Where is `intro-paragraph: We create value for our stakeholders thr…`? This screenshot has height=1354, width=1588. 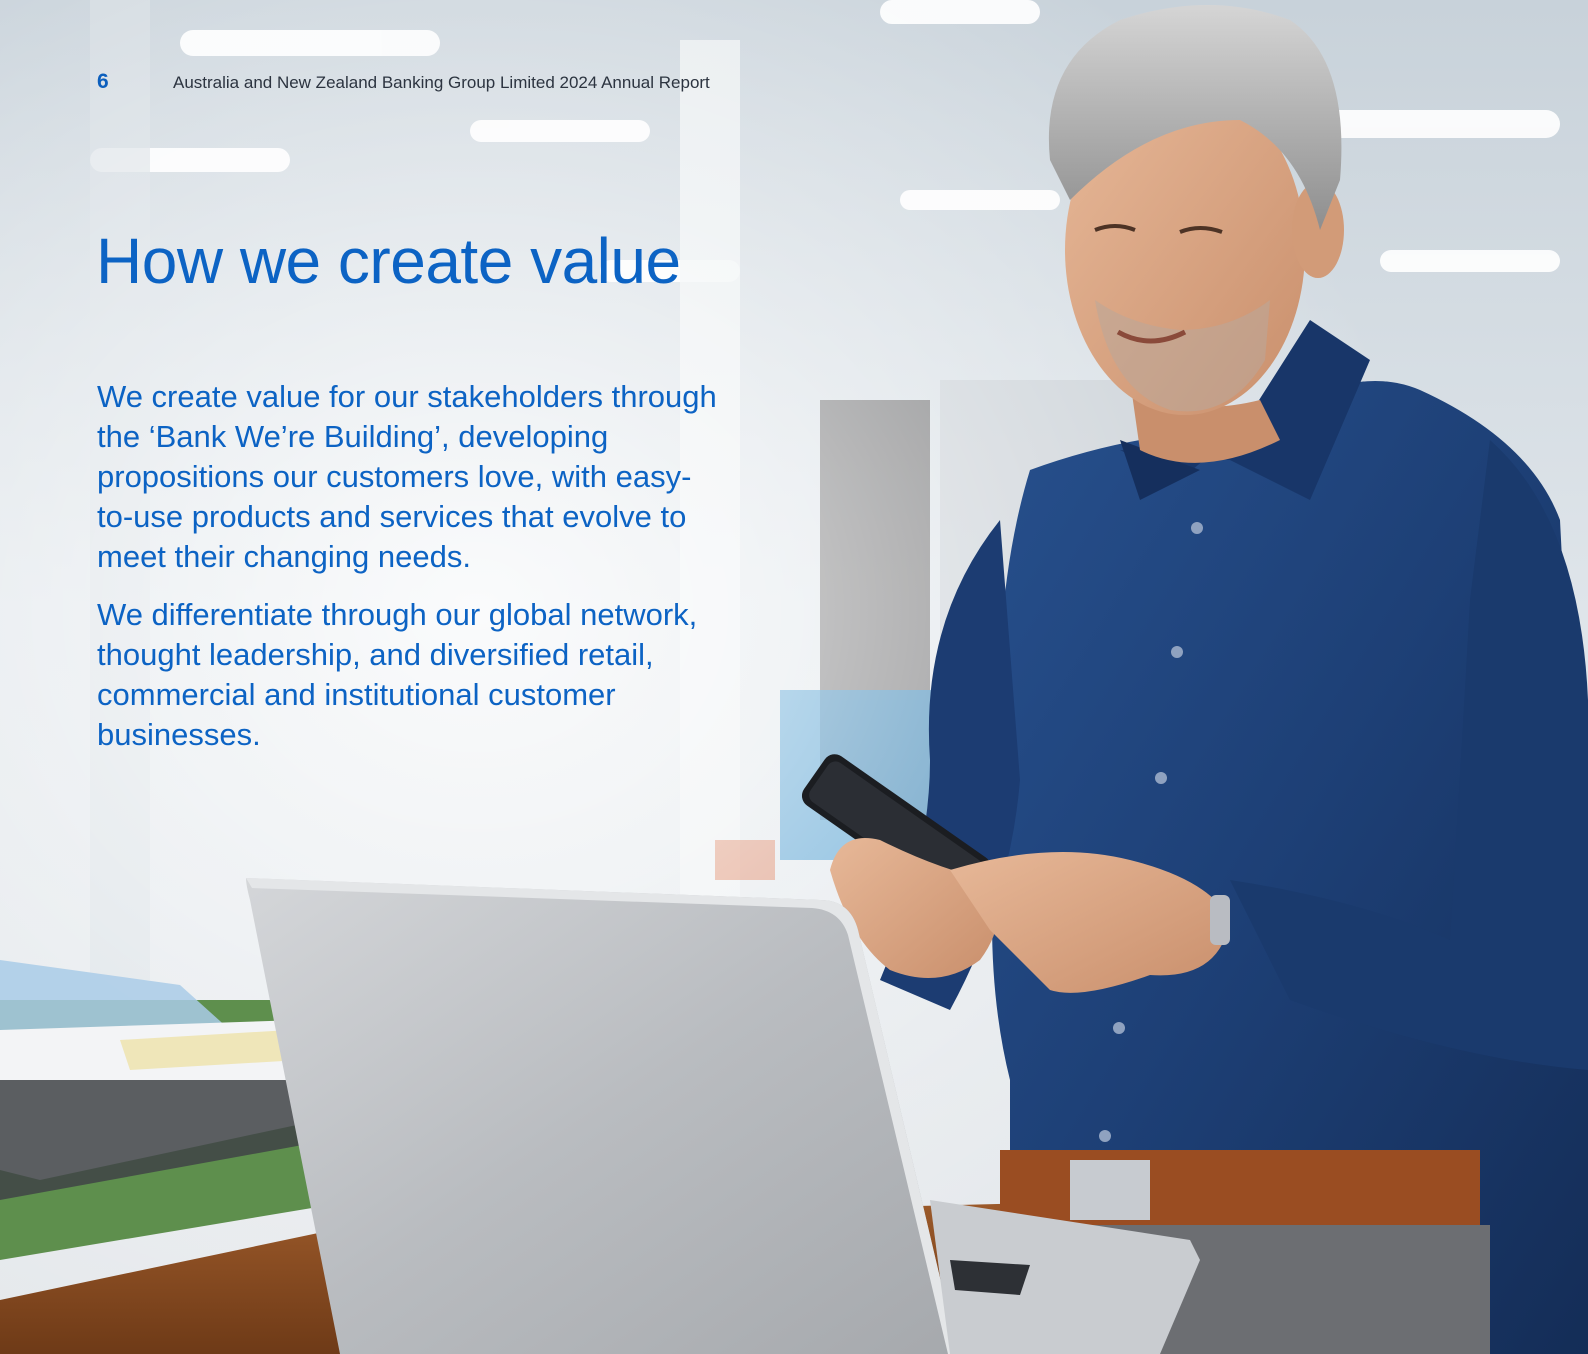
intro-paragraph: We create value for our stakeholders thr… is located at coordinates (407, 476).